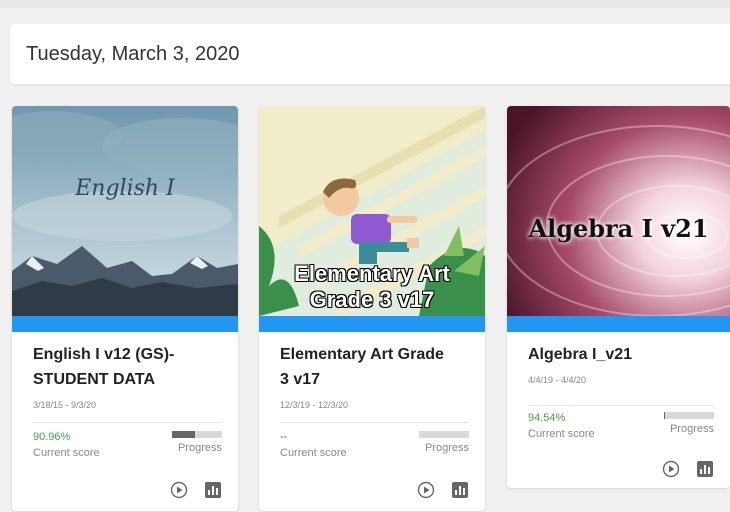 The image size is (730, 512). Describe the element at coordinates (372, 211) in the screenshot. I see `course-image: Elementary Art Grade 3 v17` at that location.